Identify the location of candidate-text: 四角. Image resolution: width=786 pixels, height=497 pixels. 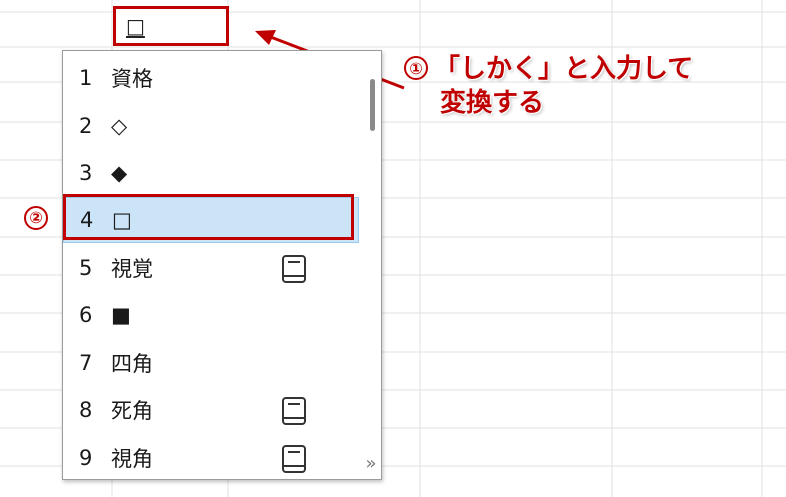
(132, 364).